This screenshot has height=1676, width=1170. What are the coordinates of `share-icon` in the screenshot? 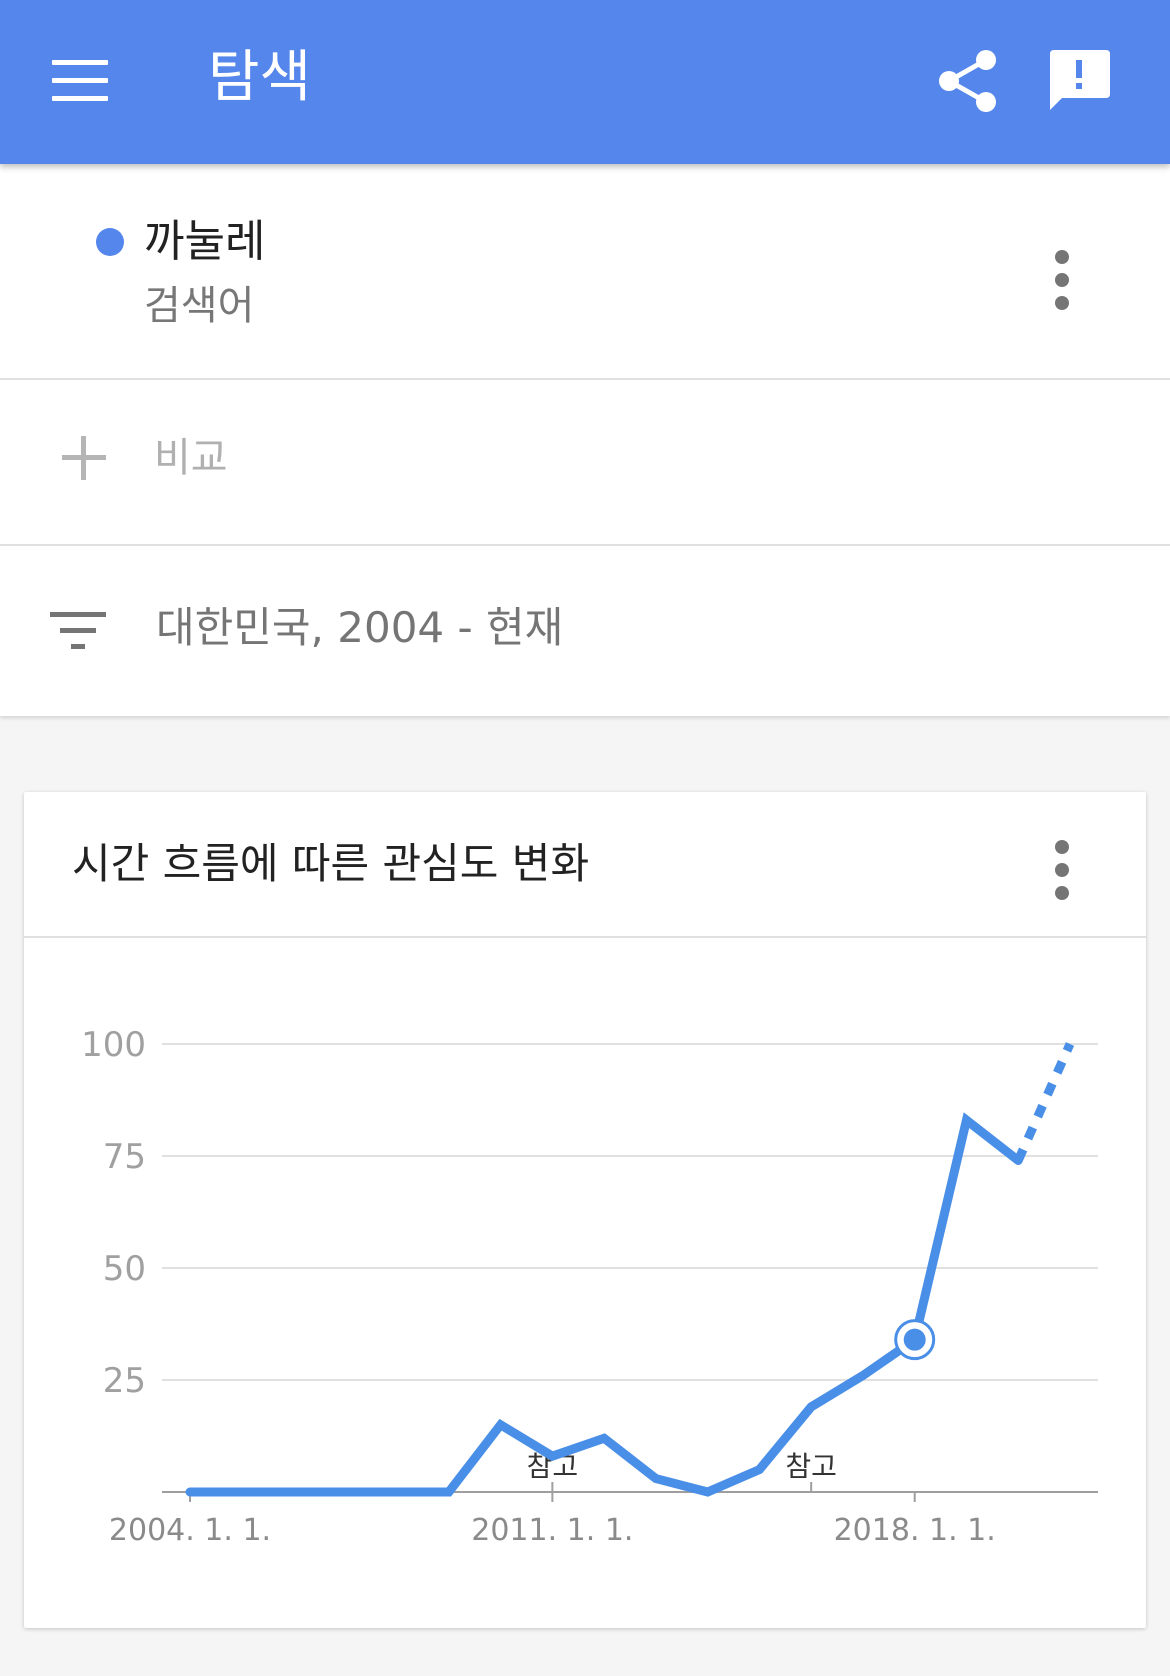 It's located at (968, 81).